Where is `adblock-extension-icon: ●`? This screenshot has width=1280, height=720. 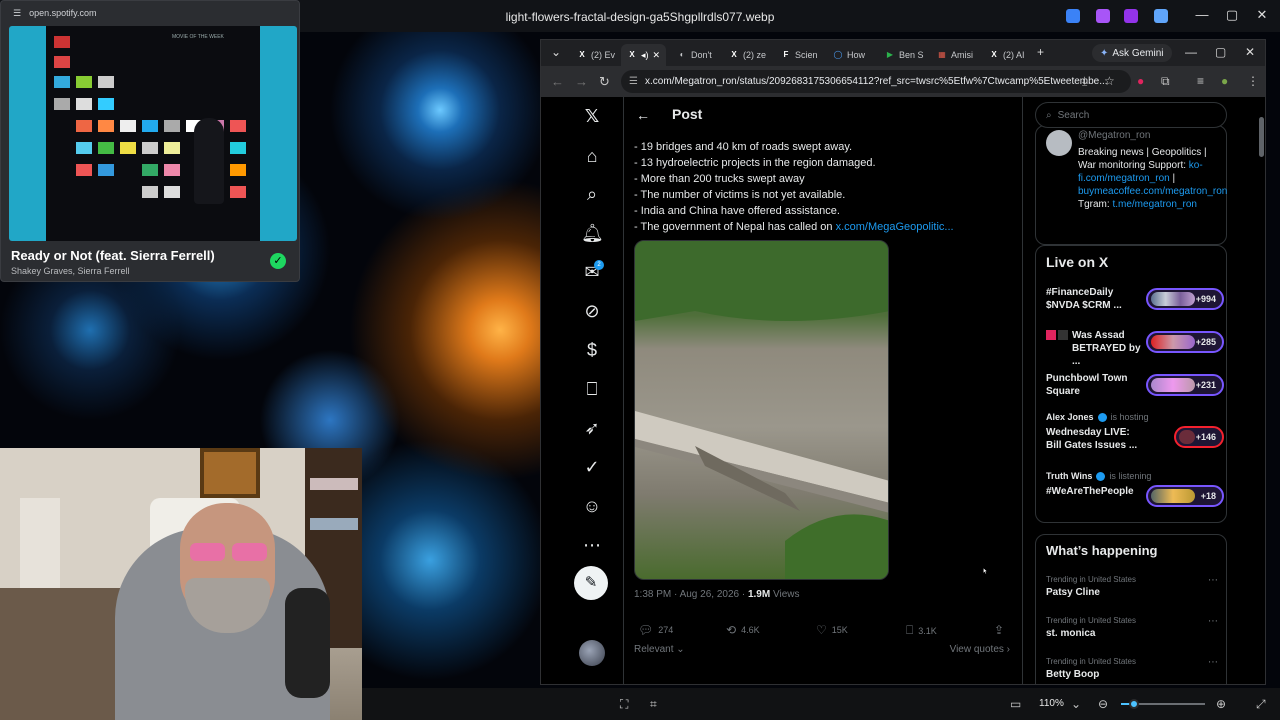 adblock-extension-icon: ● is located at coordinates (1140, 81).